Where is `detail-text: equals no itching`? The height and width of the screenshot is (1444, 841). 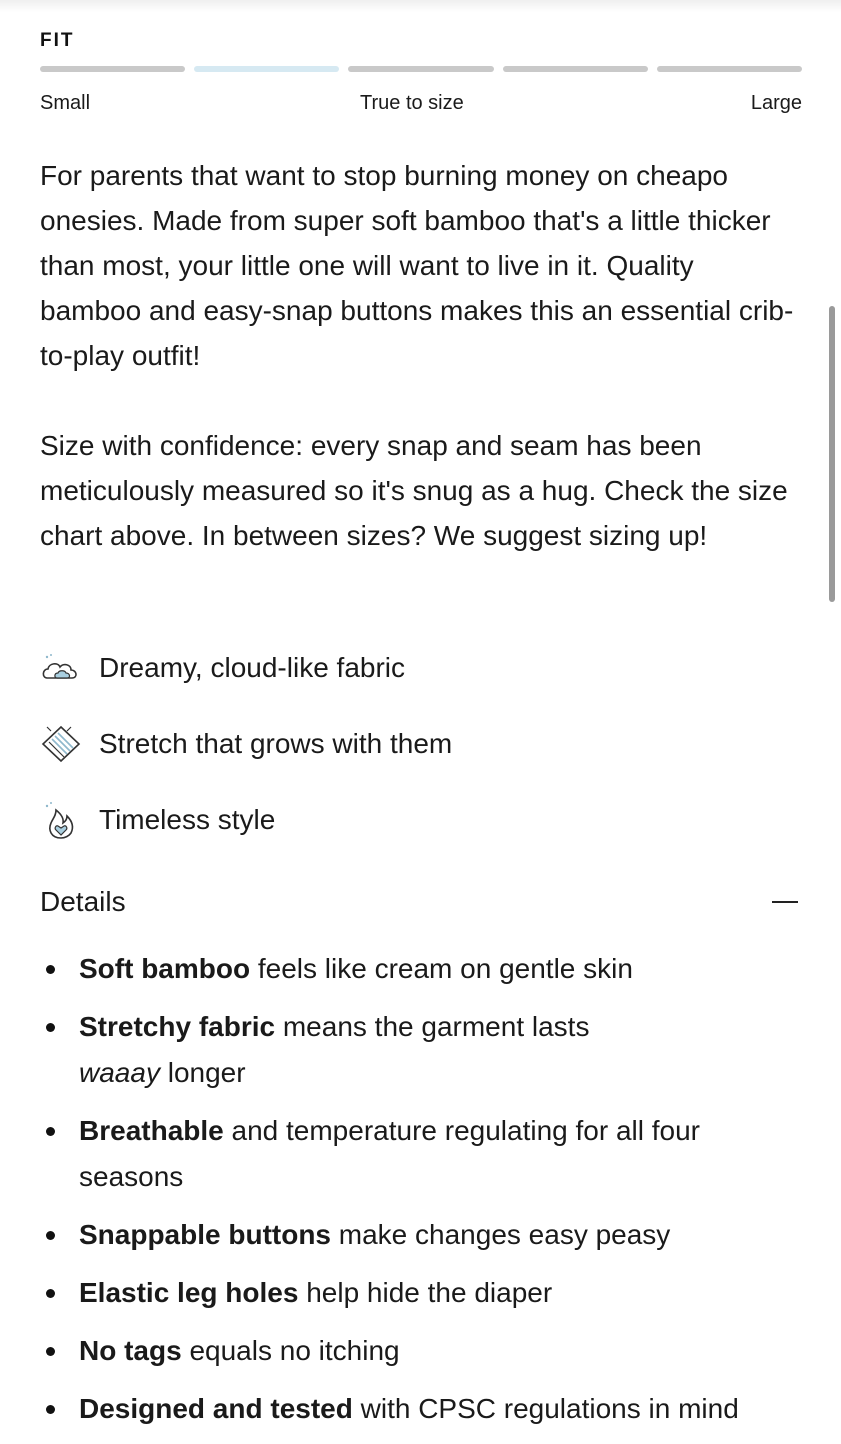
detail-text: equals no itching is located at coordinates (290, 1350).